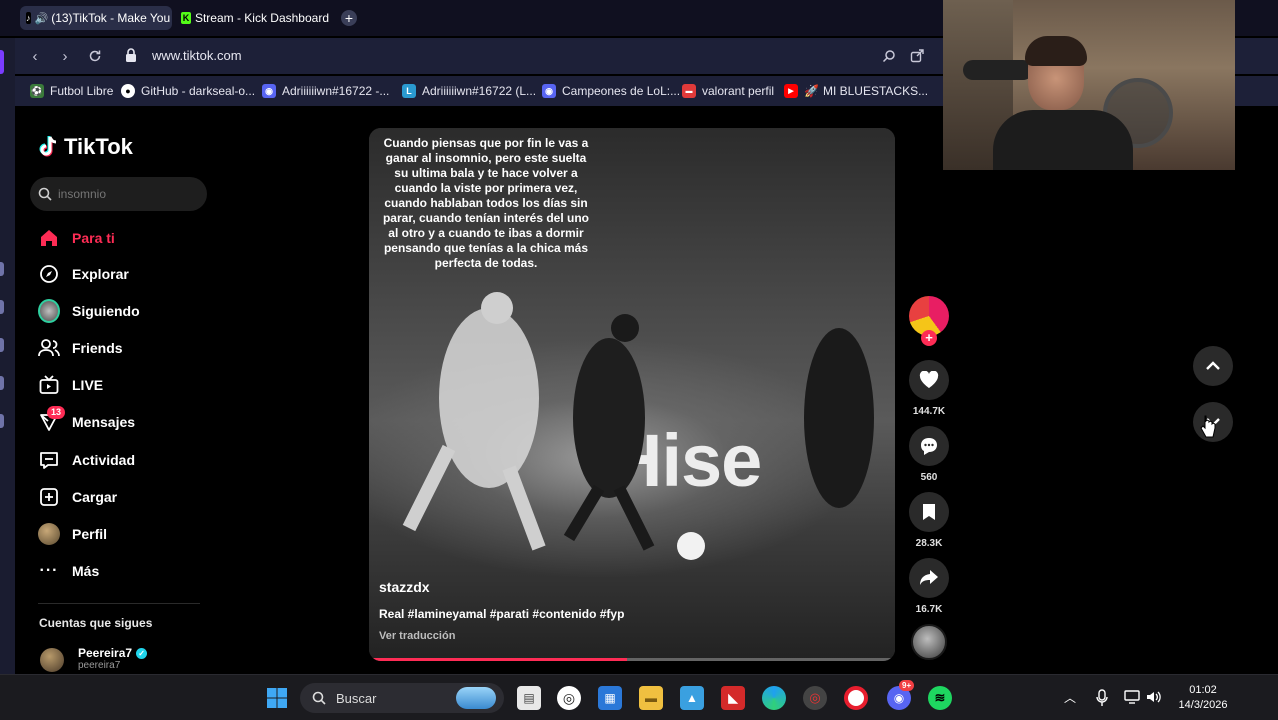  I want to click on following-section-title: Cuentas que sigues, so click(96, 623).